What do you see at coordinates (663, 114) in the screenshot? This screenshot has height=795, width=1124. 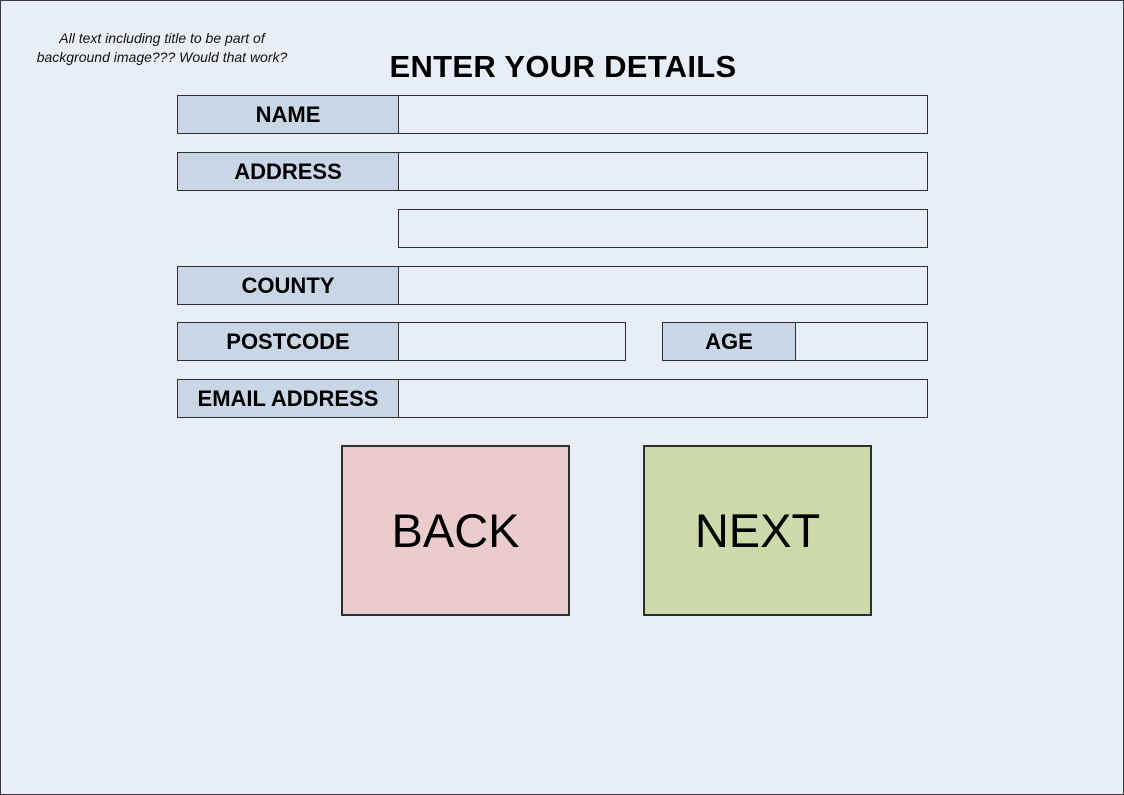 I see `name-input` at bounding box center [663, 114].